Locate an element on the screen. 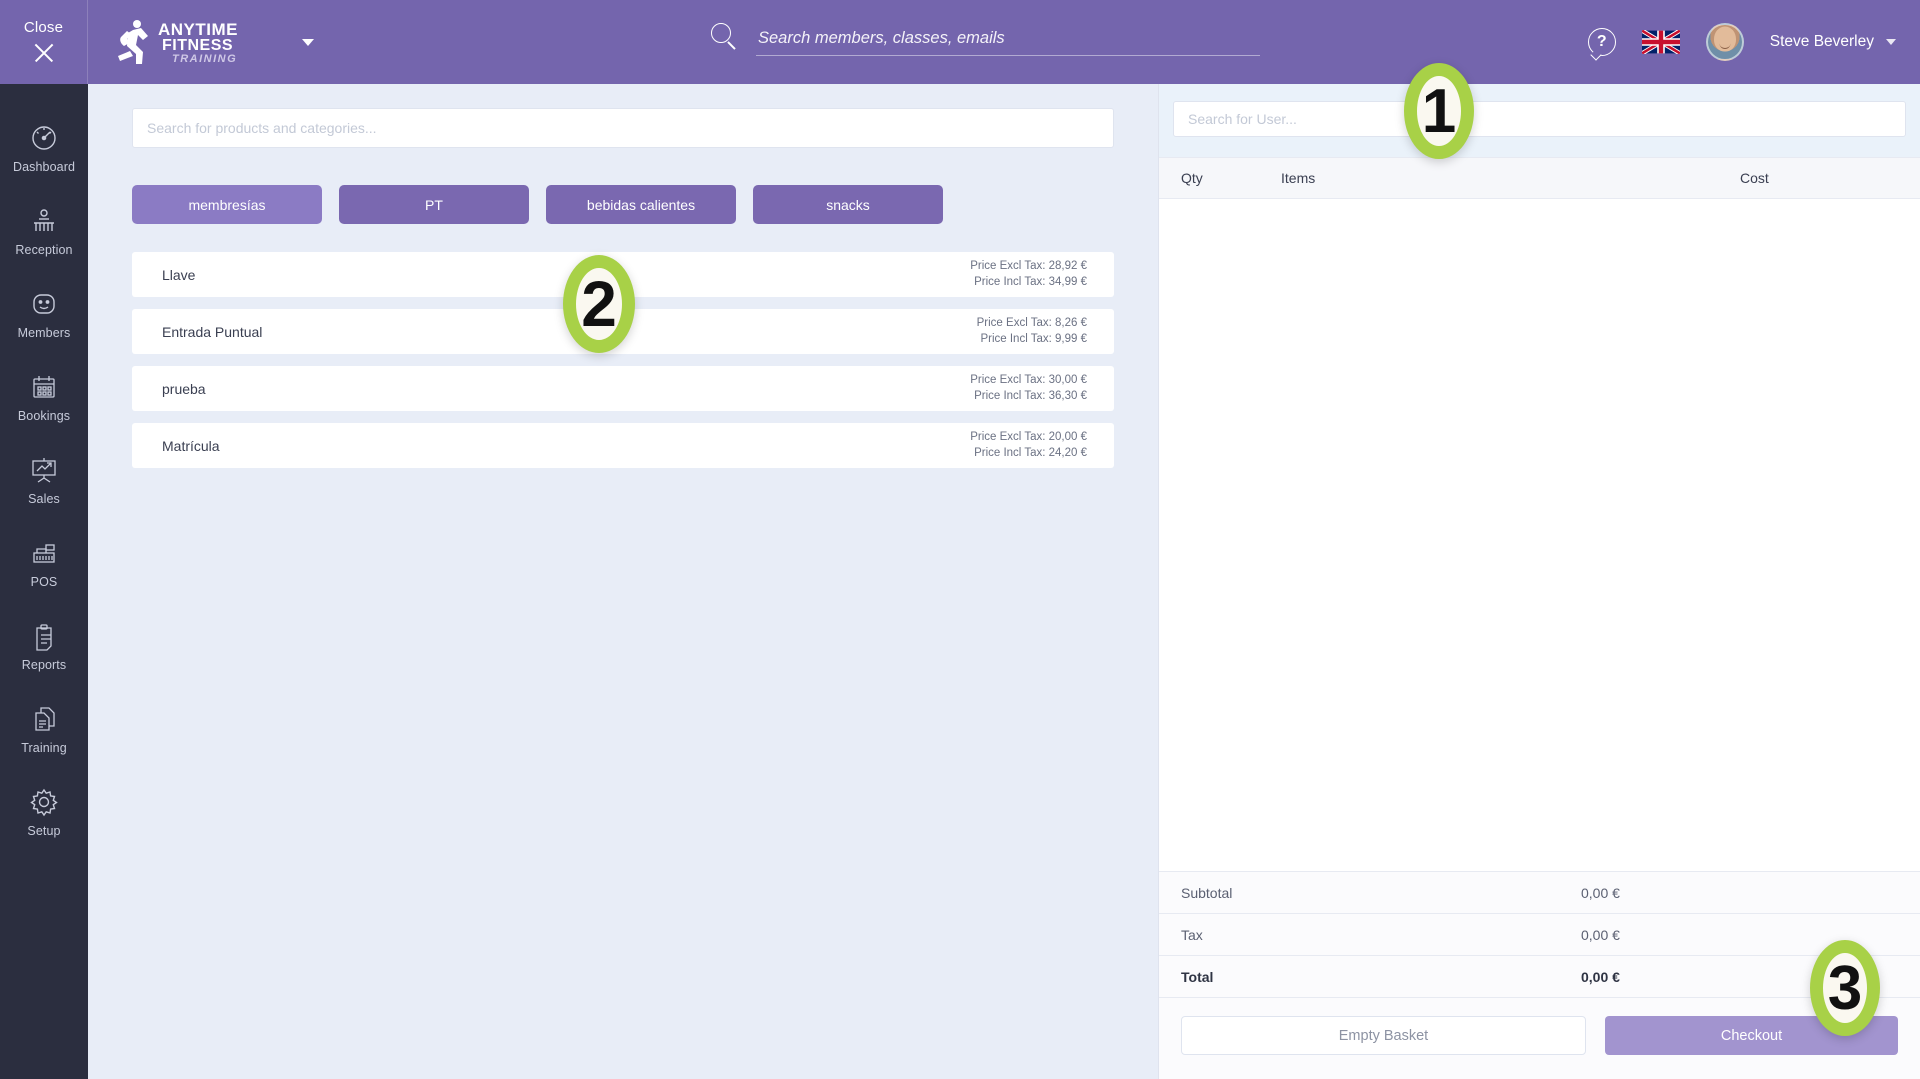  close-icon is located at coordinates (44, 53).